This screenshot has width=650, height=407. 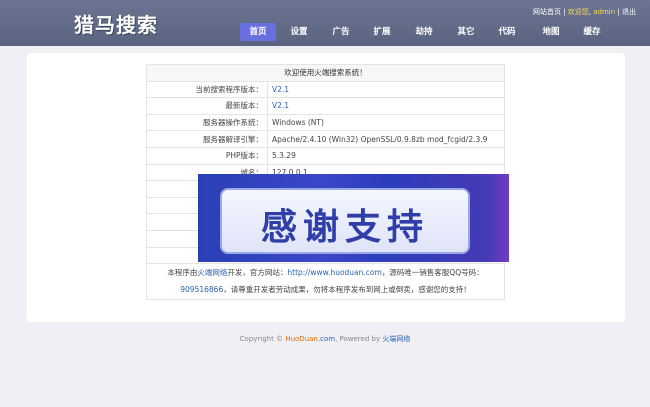 What do you see at coordinates (325, 106) in the screenshot?
I see `table-row: 最新版本： V2.1` at bounding box center [325, 106].